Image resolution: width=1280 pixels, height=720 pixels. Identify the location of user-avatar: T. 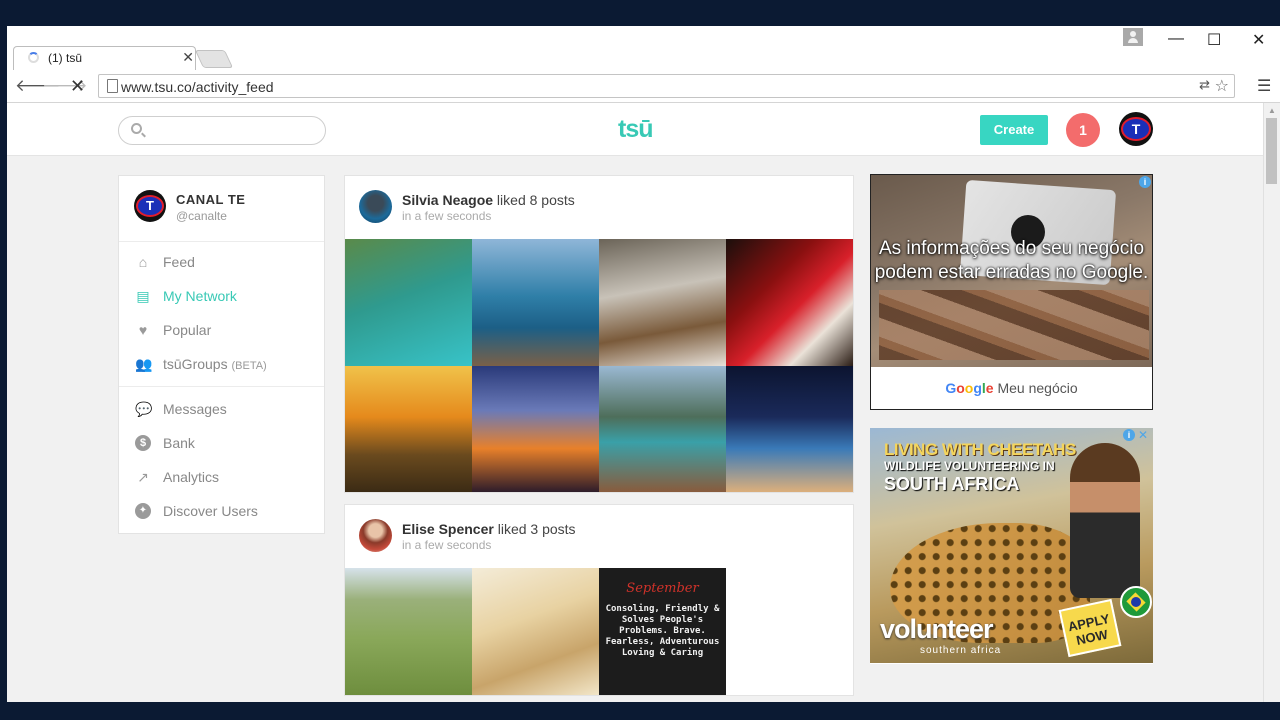
(1136, 129).